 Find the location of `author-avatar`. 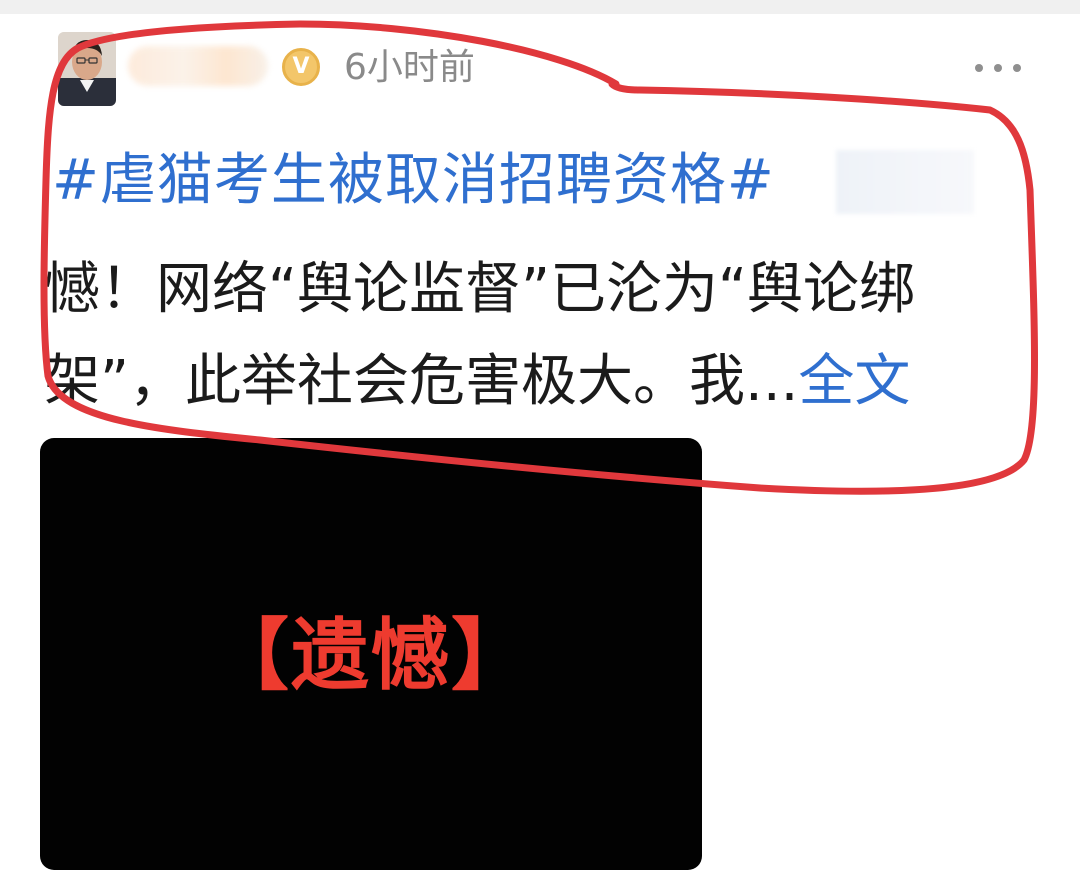

author-avatar is located at coordinates (87, 69).